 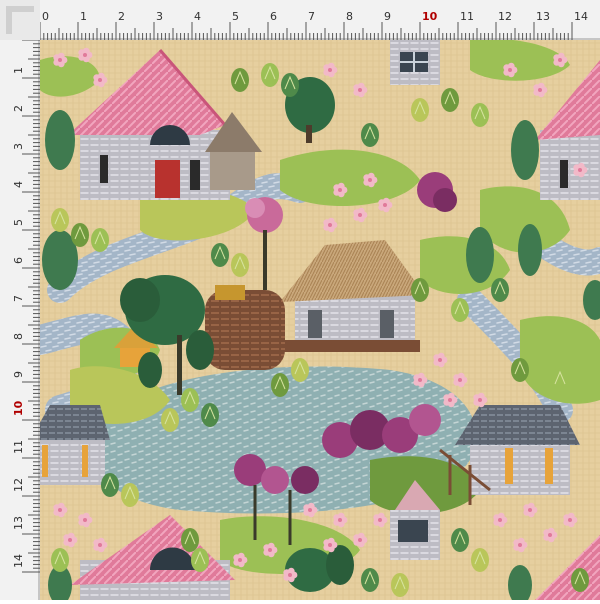 I want to click on ruler-left-label: 9, so click(x=18, y=374).